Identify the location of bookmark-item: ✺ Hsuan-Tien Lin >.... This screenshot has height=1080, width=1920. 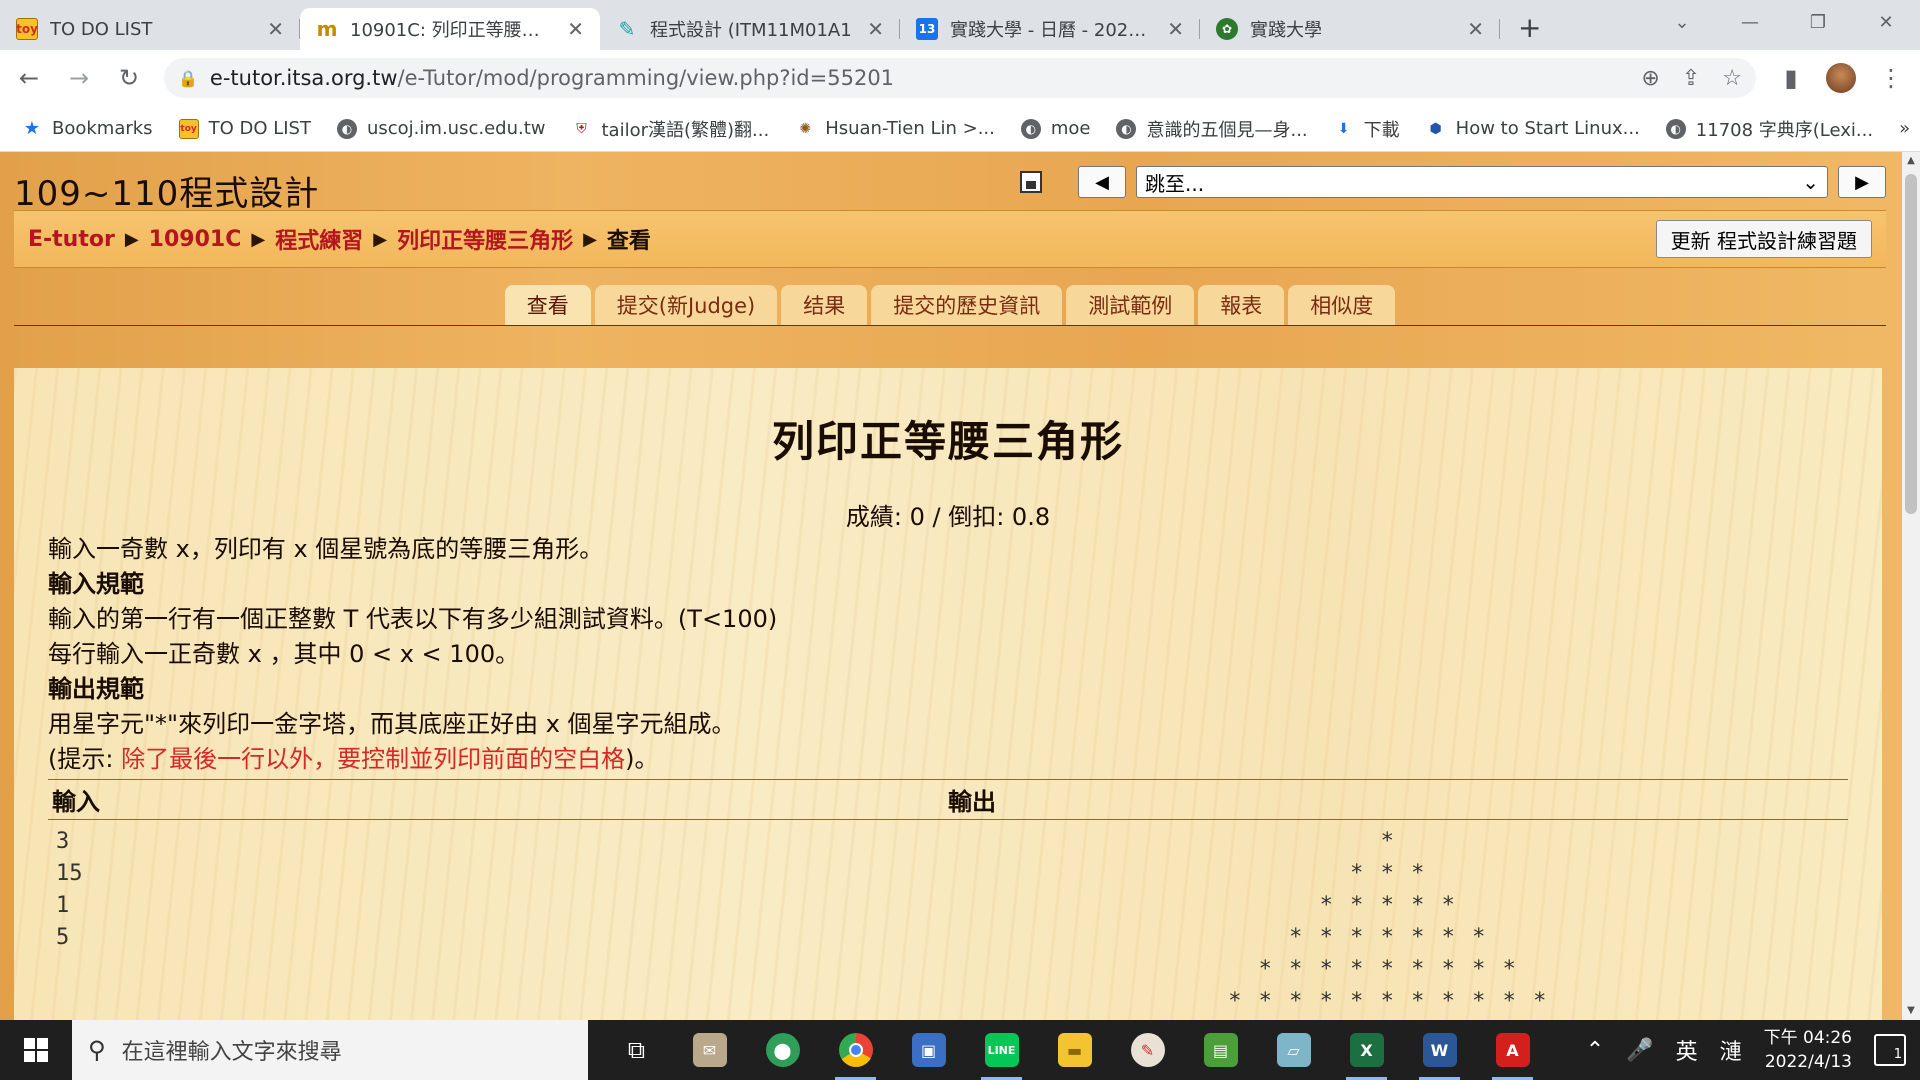
(895, 128).